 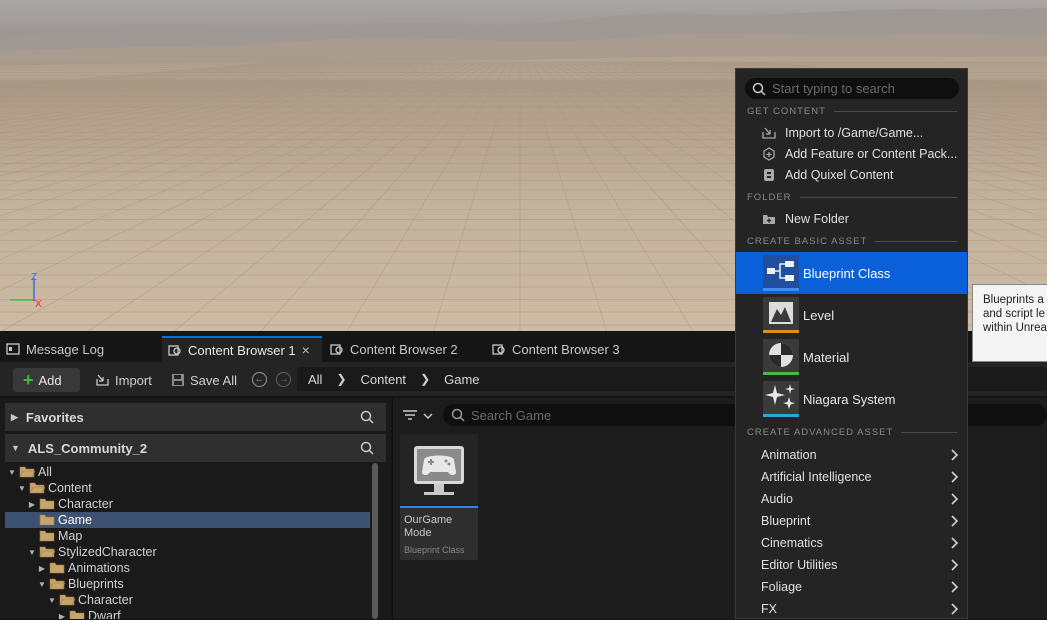 I want to click on tab-label: Content Browser 1, so click(x=242, y=350).